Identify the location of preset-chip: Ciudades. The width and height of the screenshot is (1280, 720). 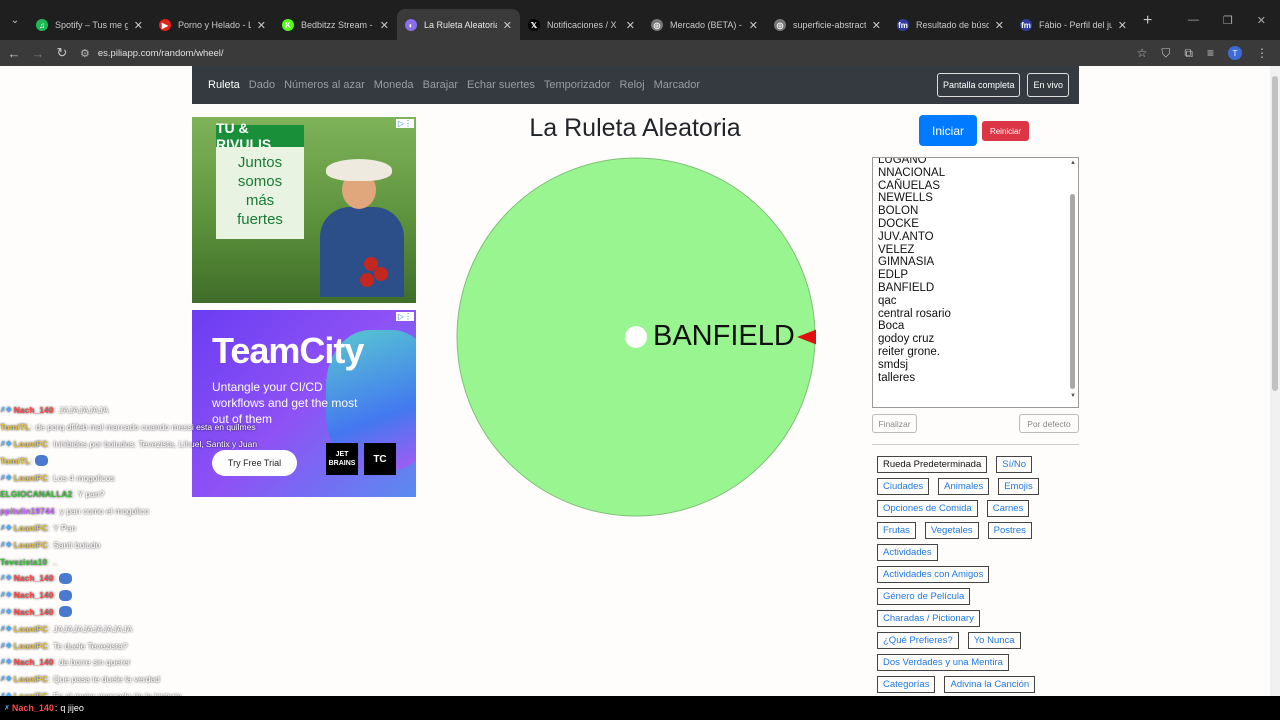
(903, 486).